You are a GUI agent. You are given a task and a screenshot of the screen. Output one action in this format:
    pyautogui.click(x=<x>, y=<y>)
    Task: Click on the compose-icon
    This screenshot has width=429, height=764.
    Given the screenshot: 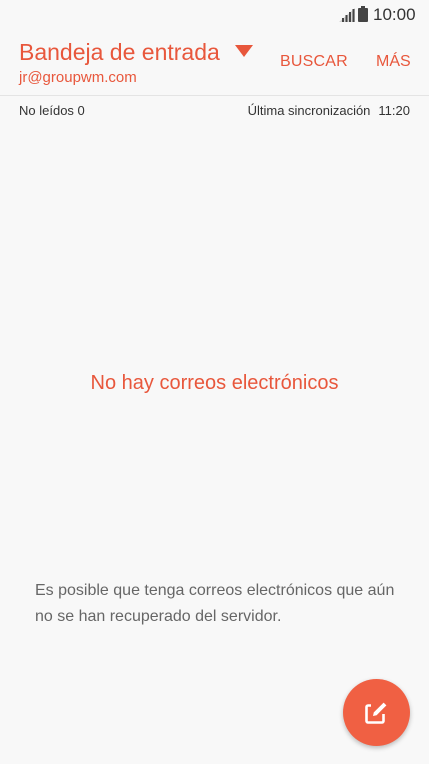 What is the action you would take?
    pyautogui.click(x=376, y=712)
    